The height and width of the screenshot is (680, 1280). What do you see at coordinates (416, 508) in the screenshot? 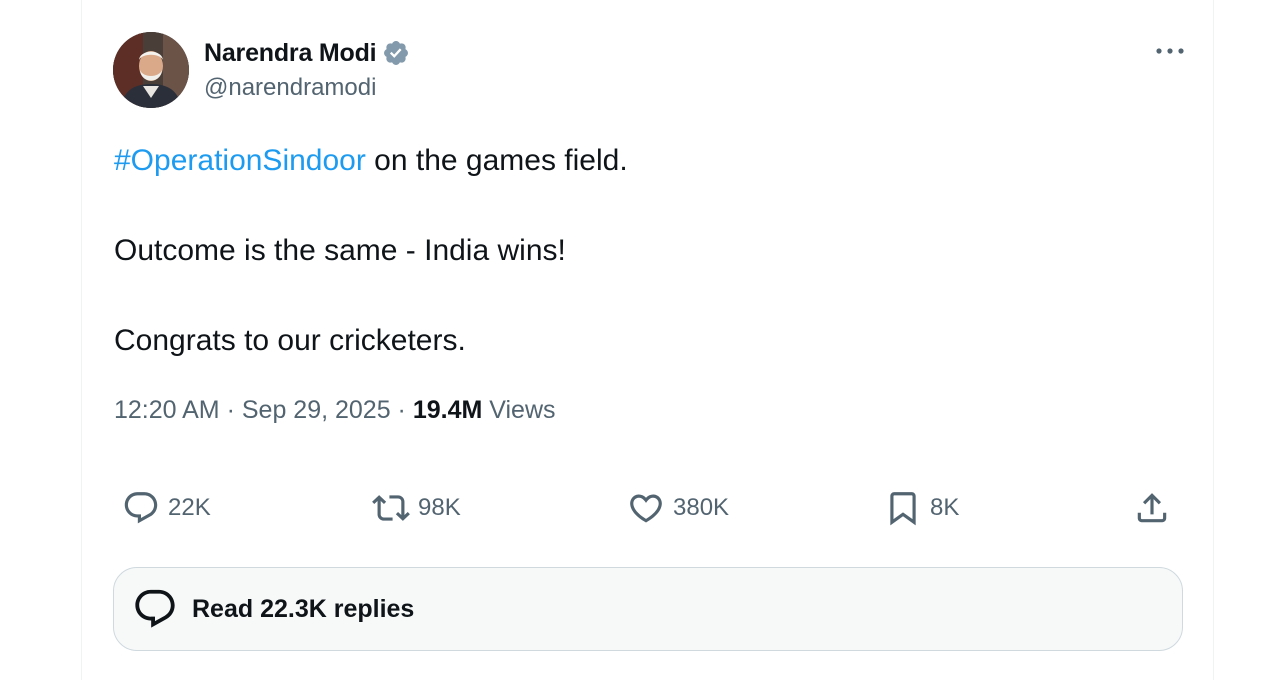
I see `retweet-button: 98K` at bounding box center [416, 508].